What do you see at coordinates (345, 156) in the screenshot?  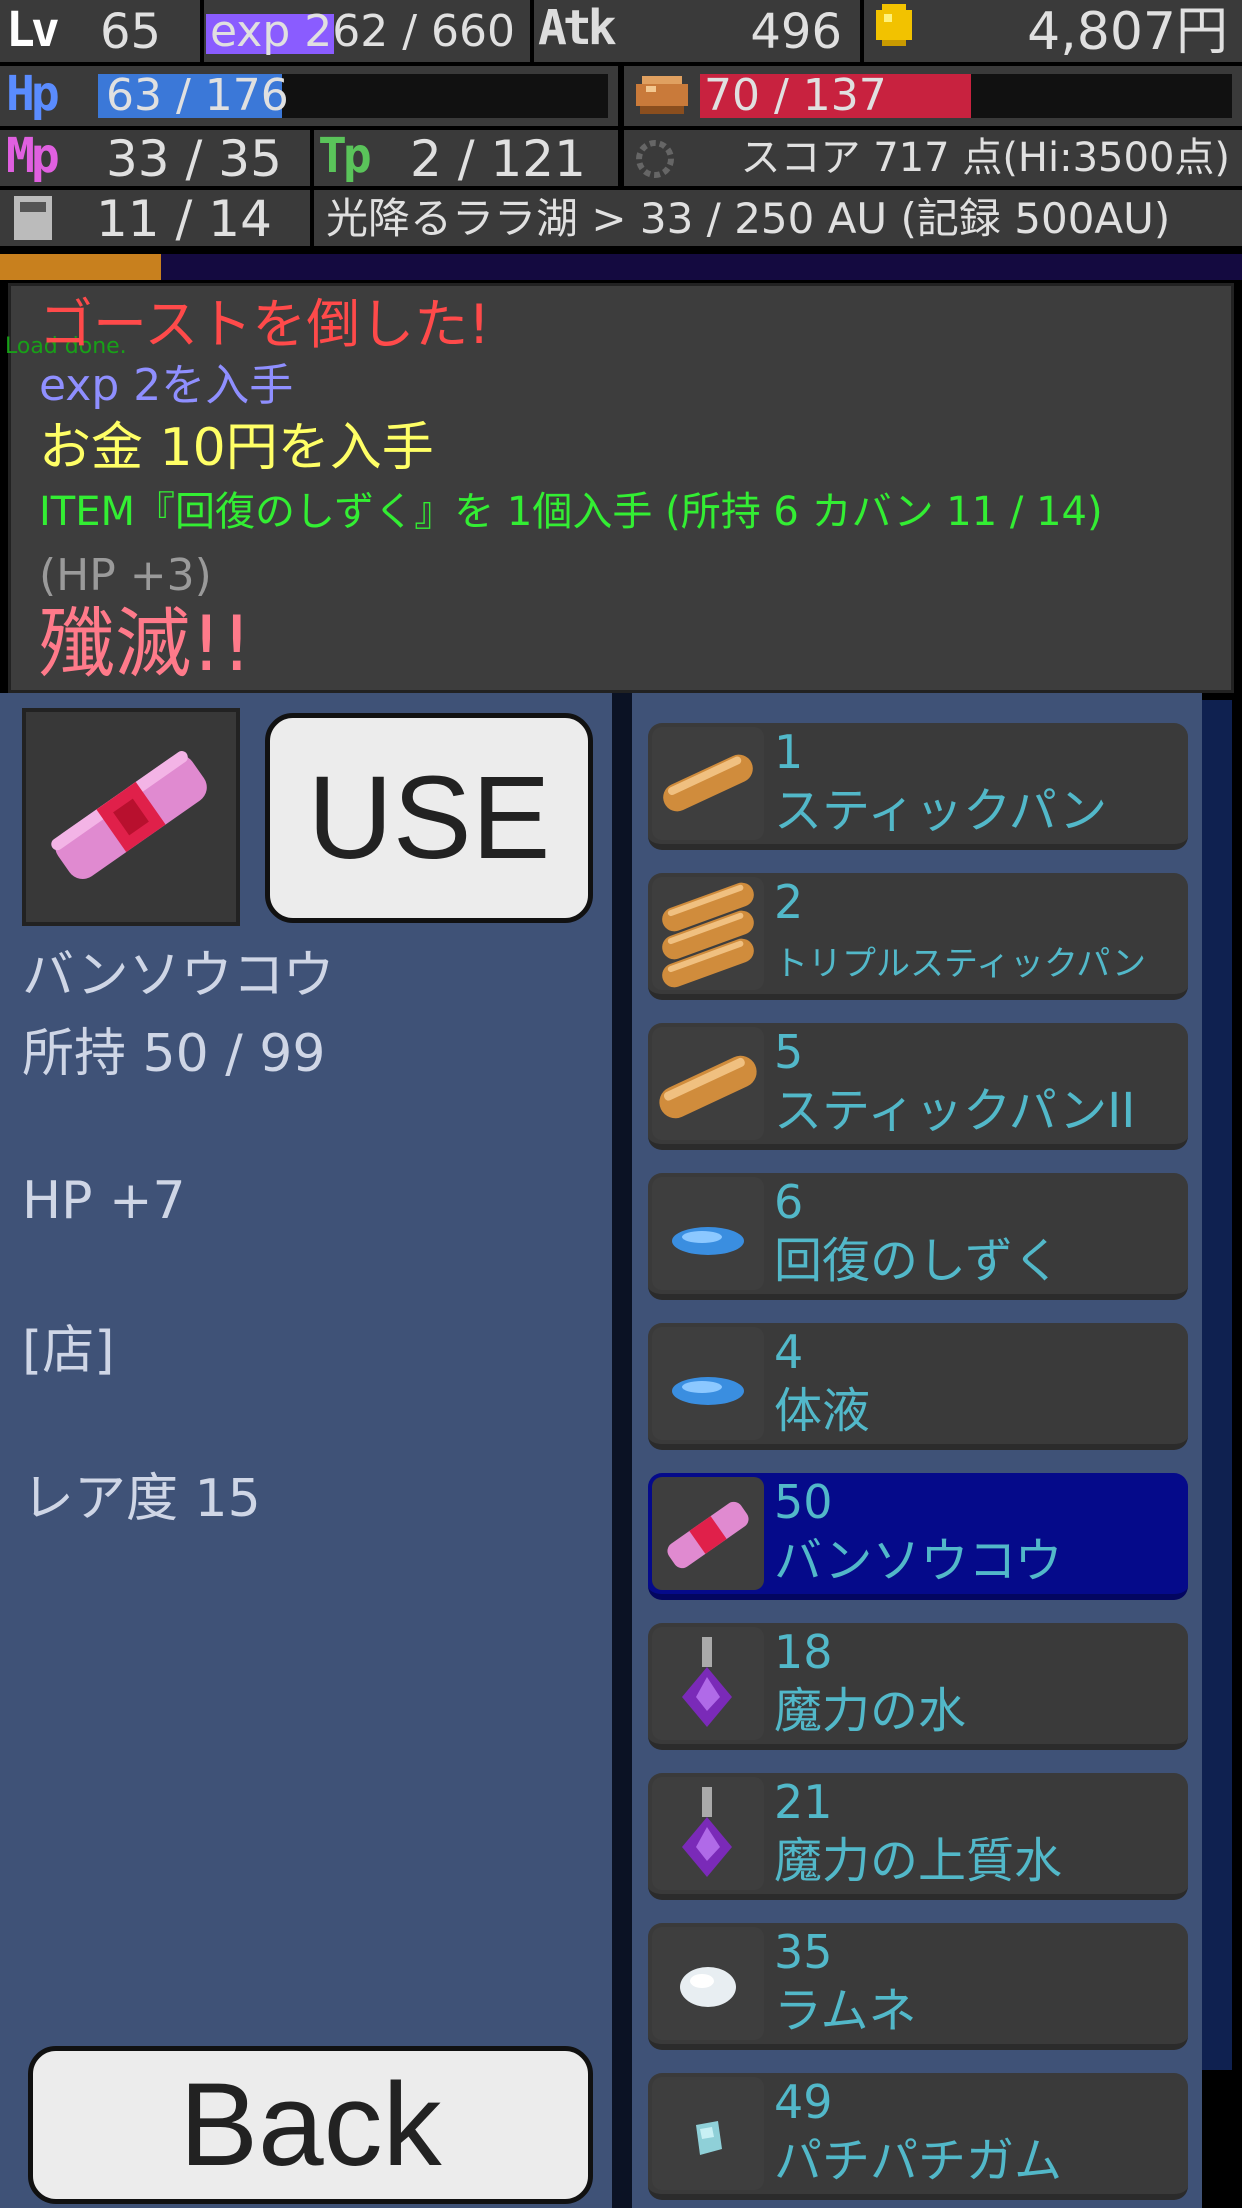 I see `tp-label: Tp` at bounding box center [345, 156].